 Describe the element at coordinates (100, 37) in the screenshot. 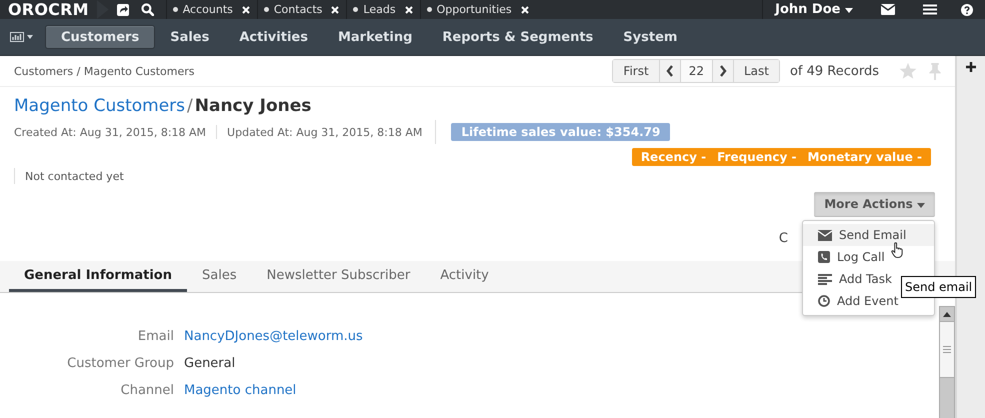

I see `nav-item: Customers` at that location.